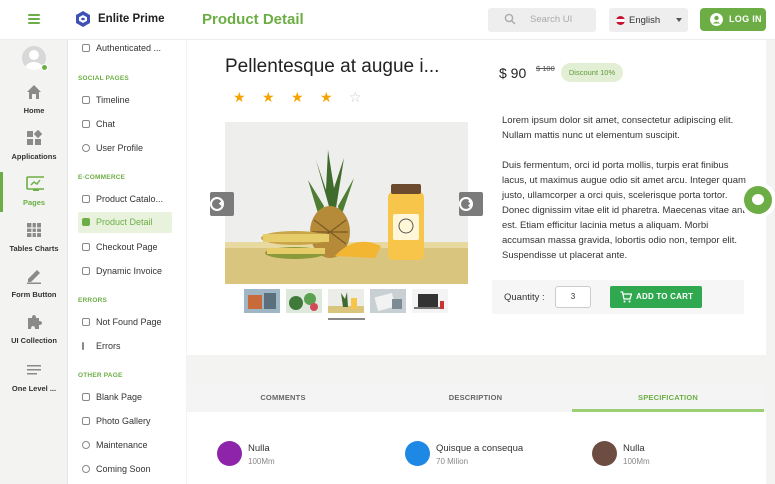  Describe the element at coordinates (34, 370) in the screenshot. I see `list-icon` at that location.